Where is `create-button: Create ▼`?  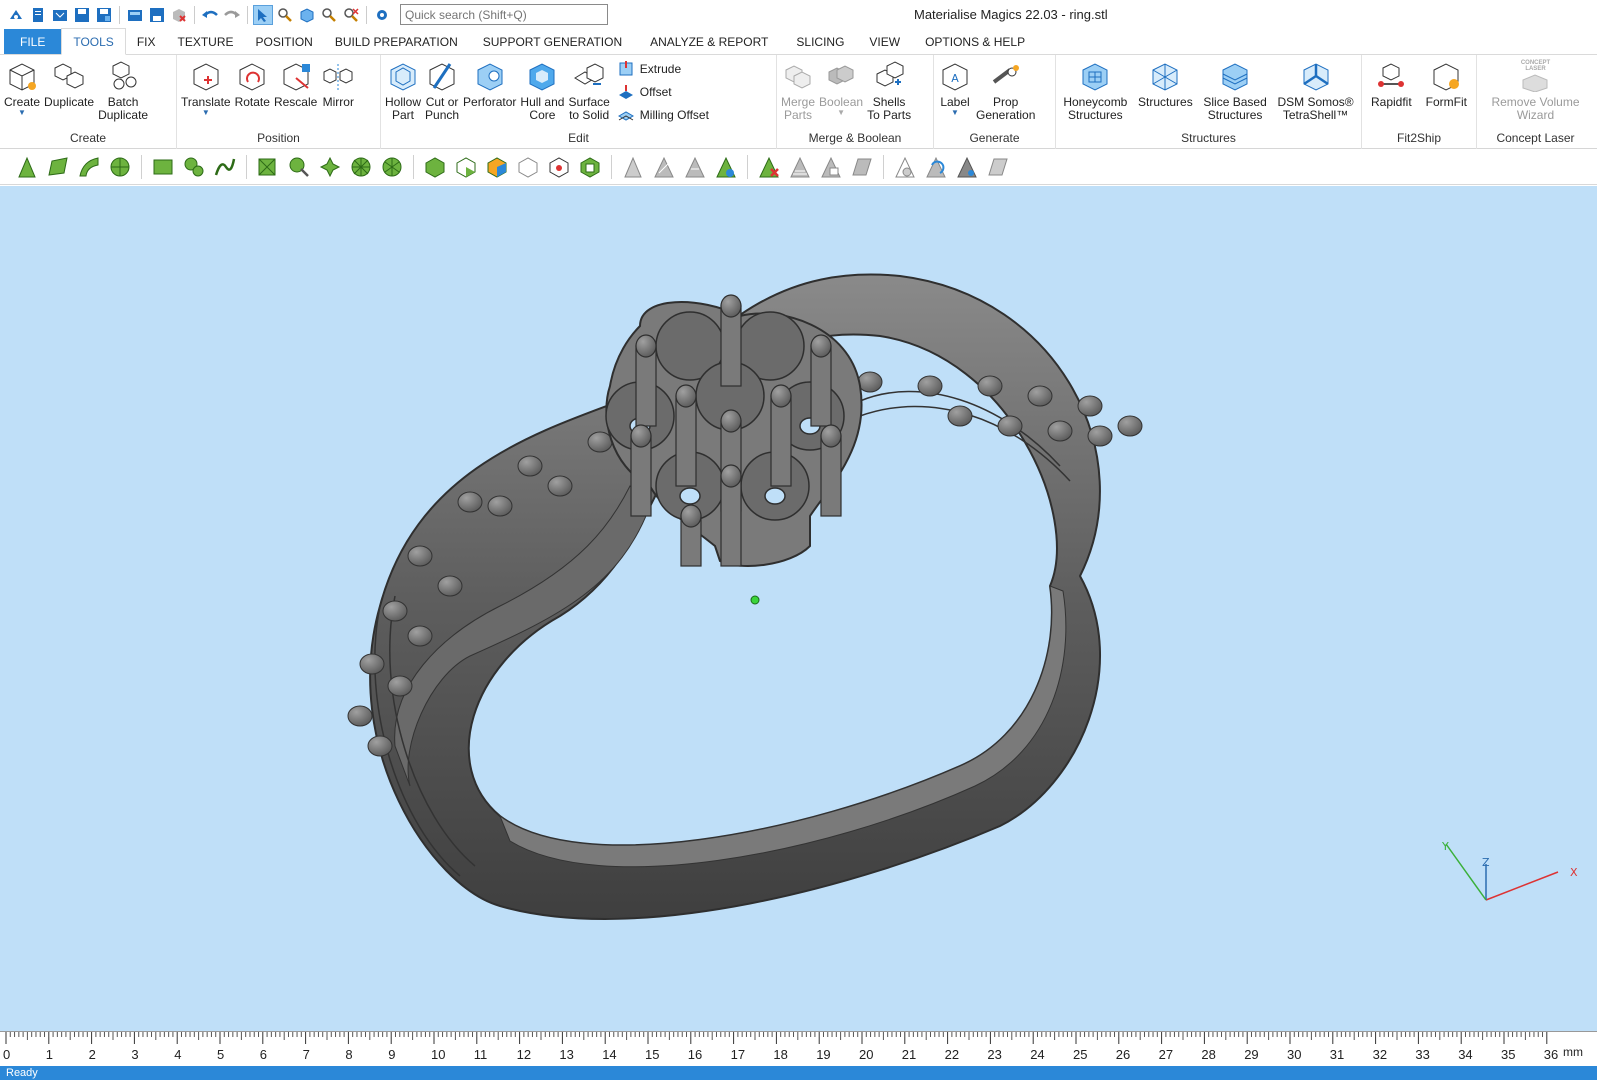 create-button: Create ▼ is located at coordinates (22, 94).